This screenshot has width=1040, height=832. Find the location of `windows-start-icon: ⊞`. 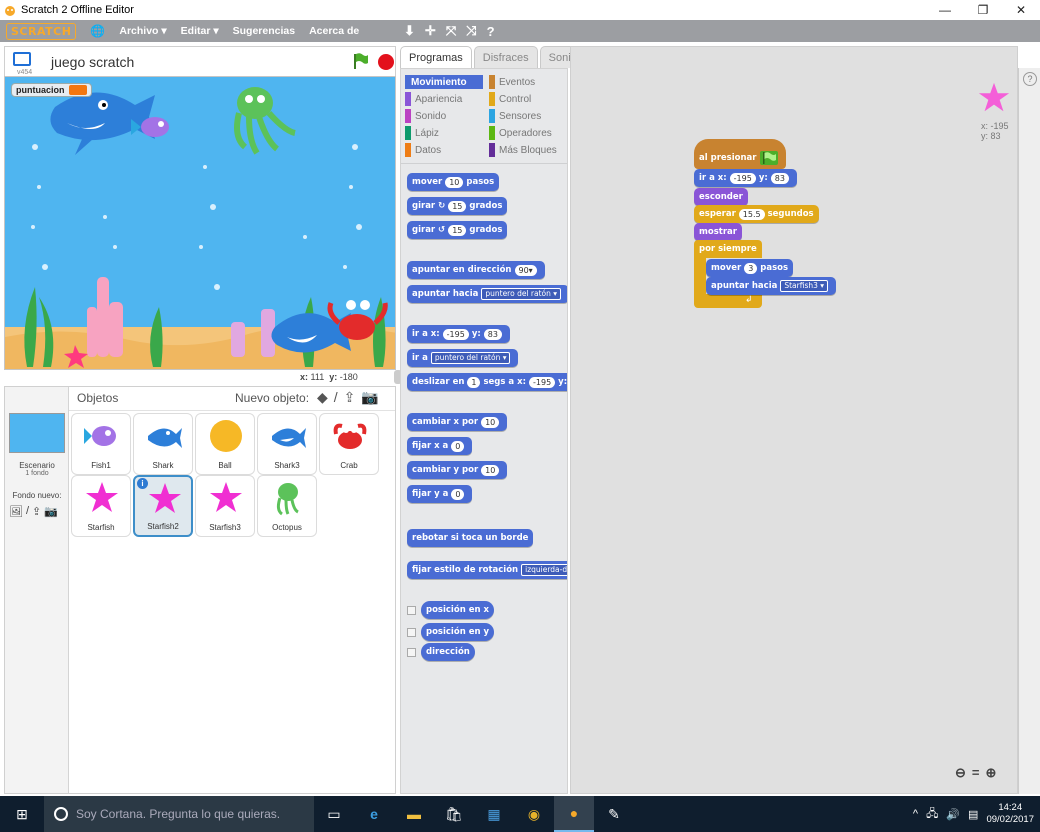

windows-start-icon: ⊞ is located at coordinates (22, 814).